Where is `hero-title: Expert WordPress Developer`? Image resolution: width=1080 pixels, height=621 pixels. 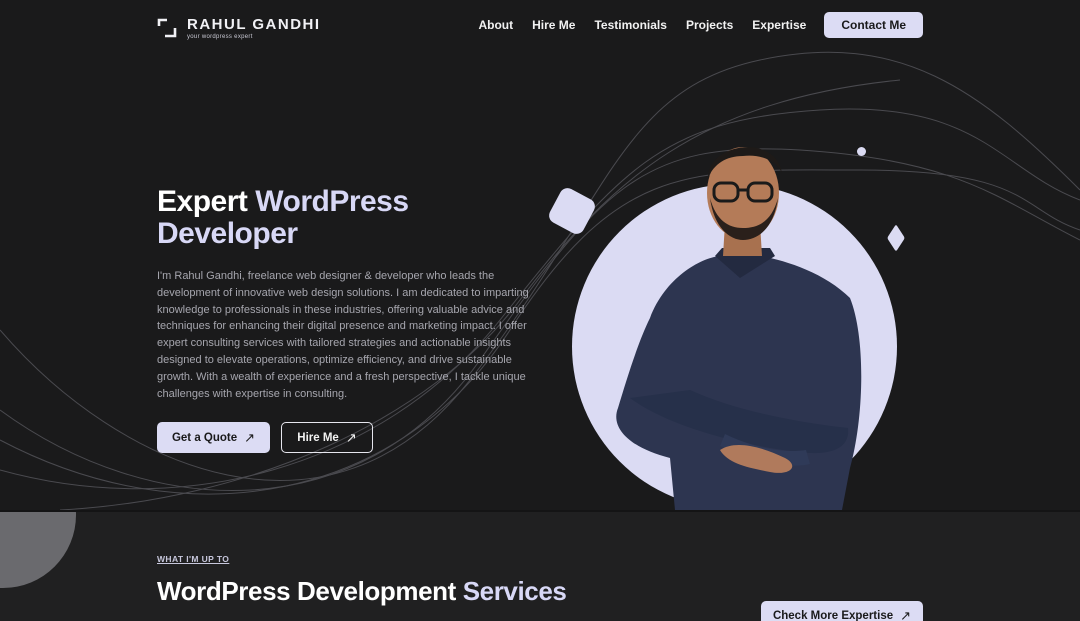
hero-title: Expert WordPress Developer is located at coordinates (283, 218).